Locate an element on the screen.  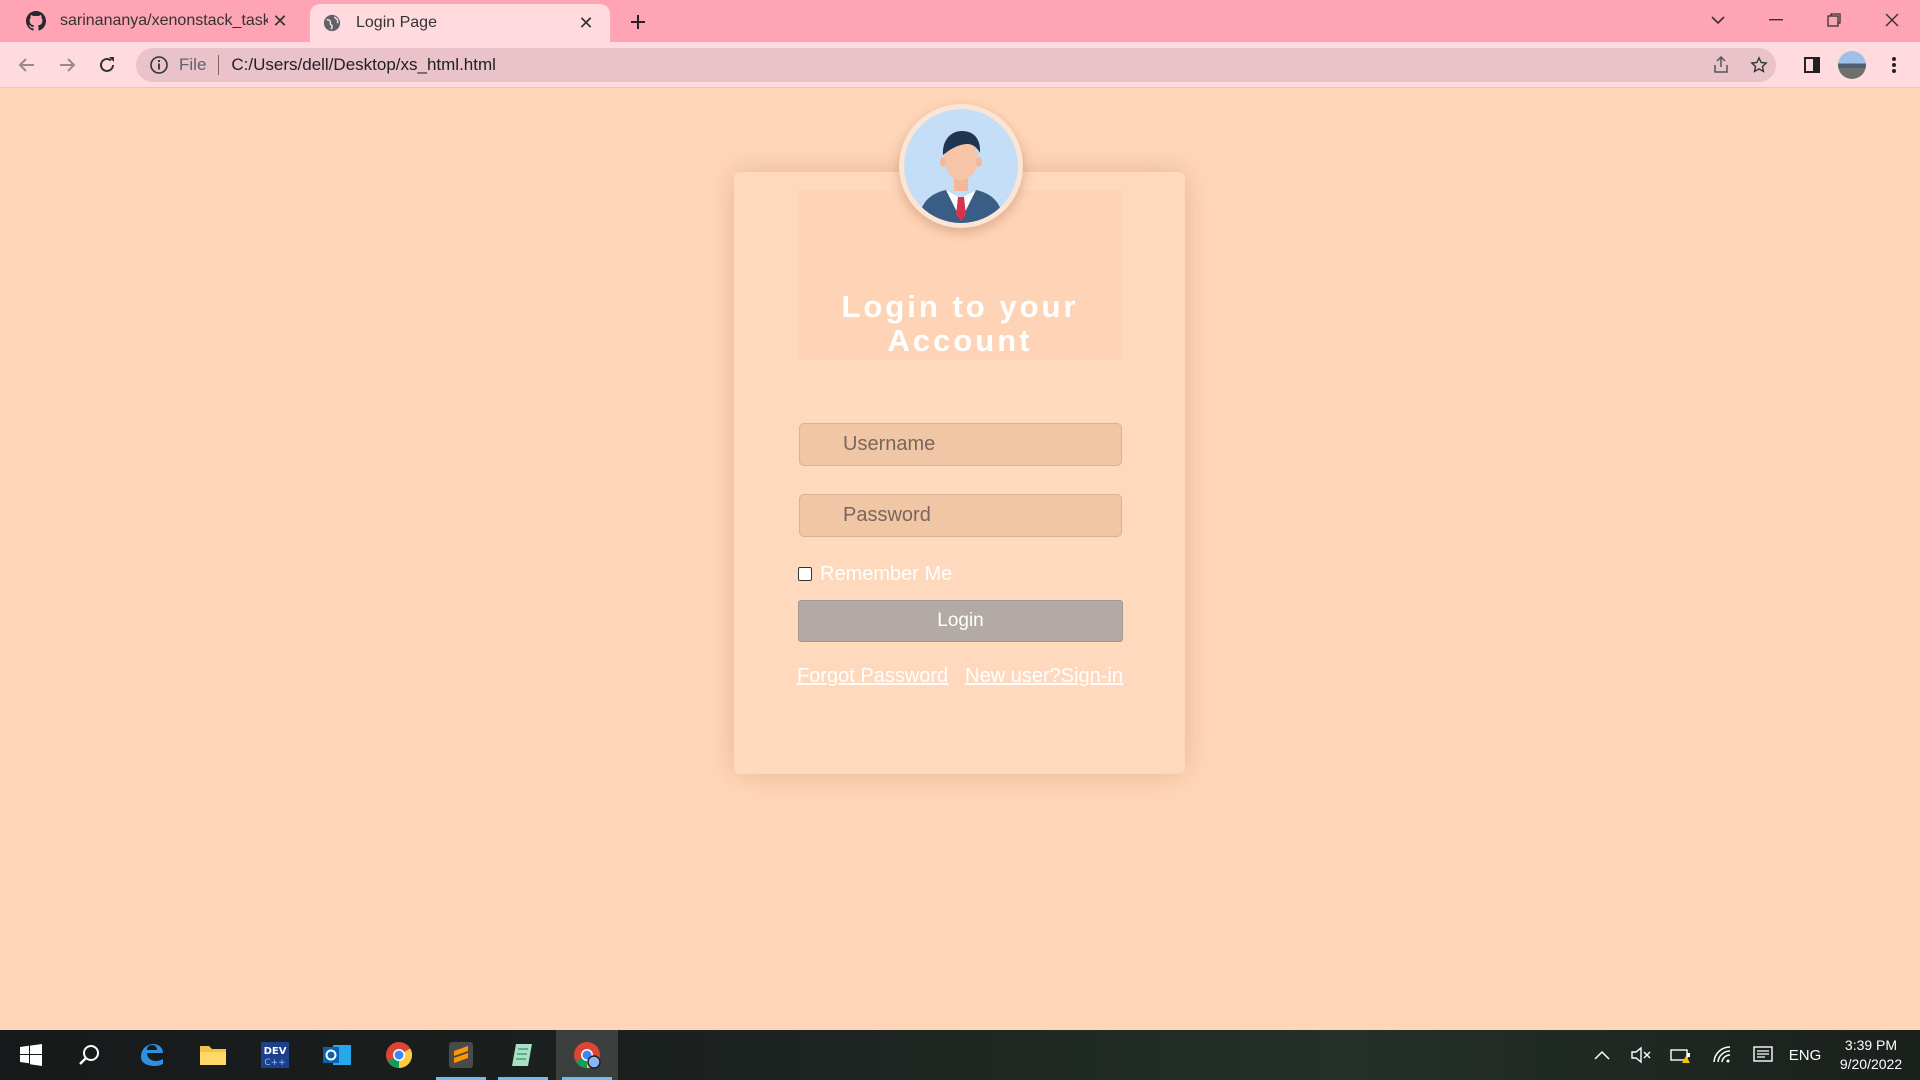
language-indicator: ENG is located at coordinates (1805, 1055).